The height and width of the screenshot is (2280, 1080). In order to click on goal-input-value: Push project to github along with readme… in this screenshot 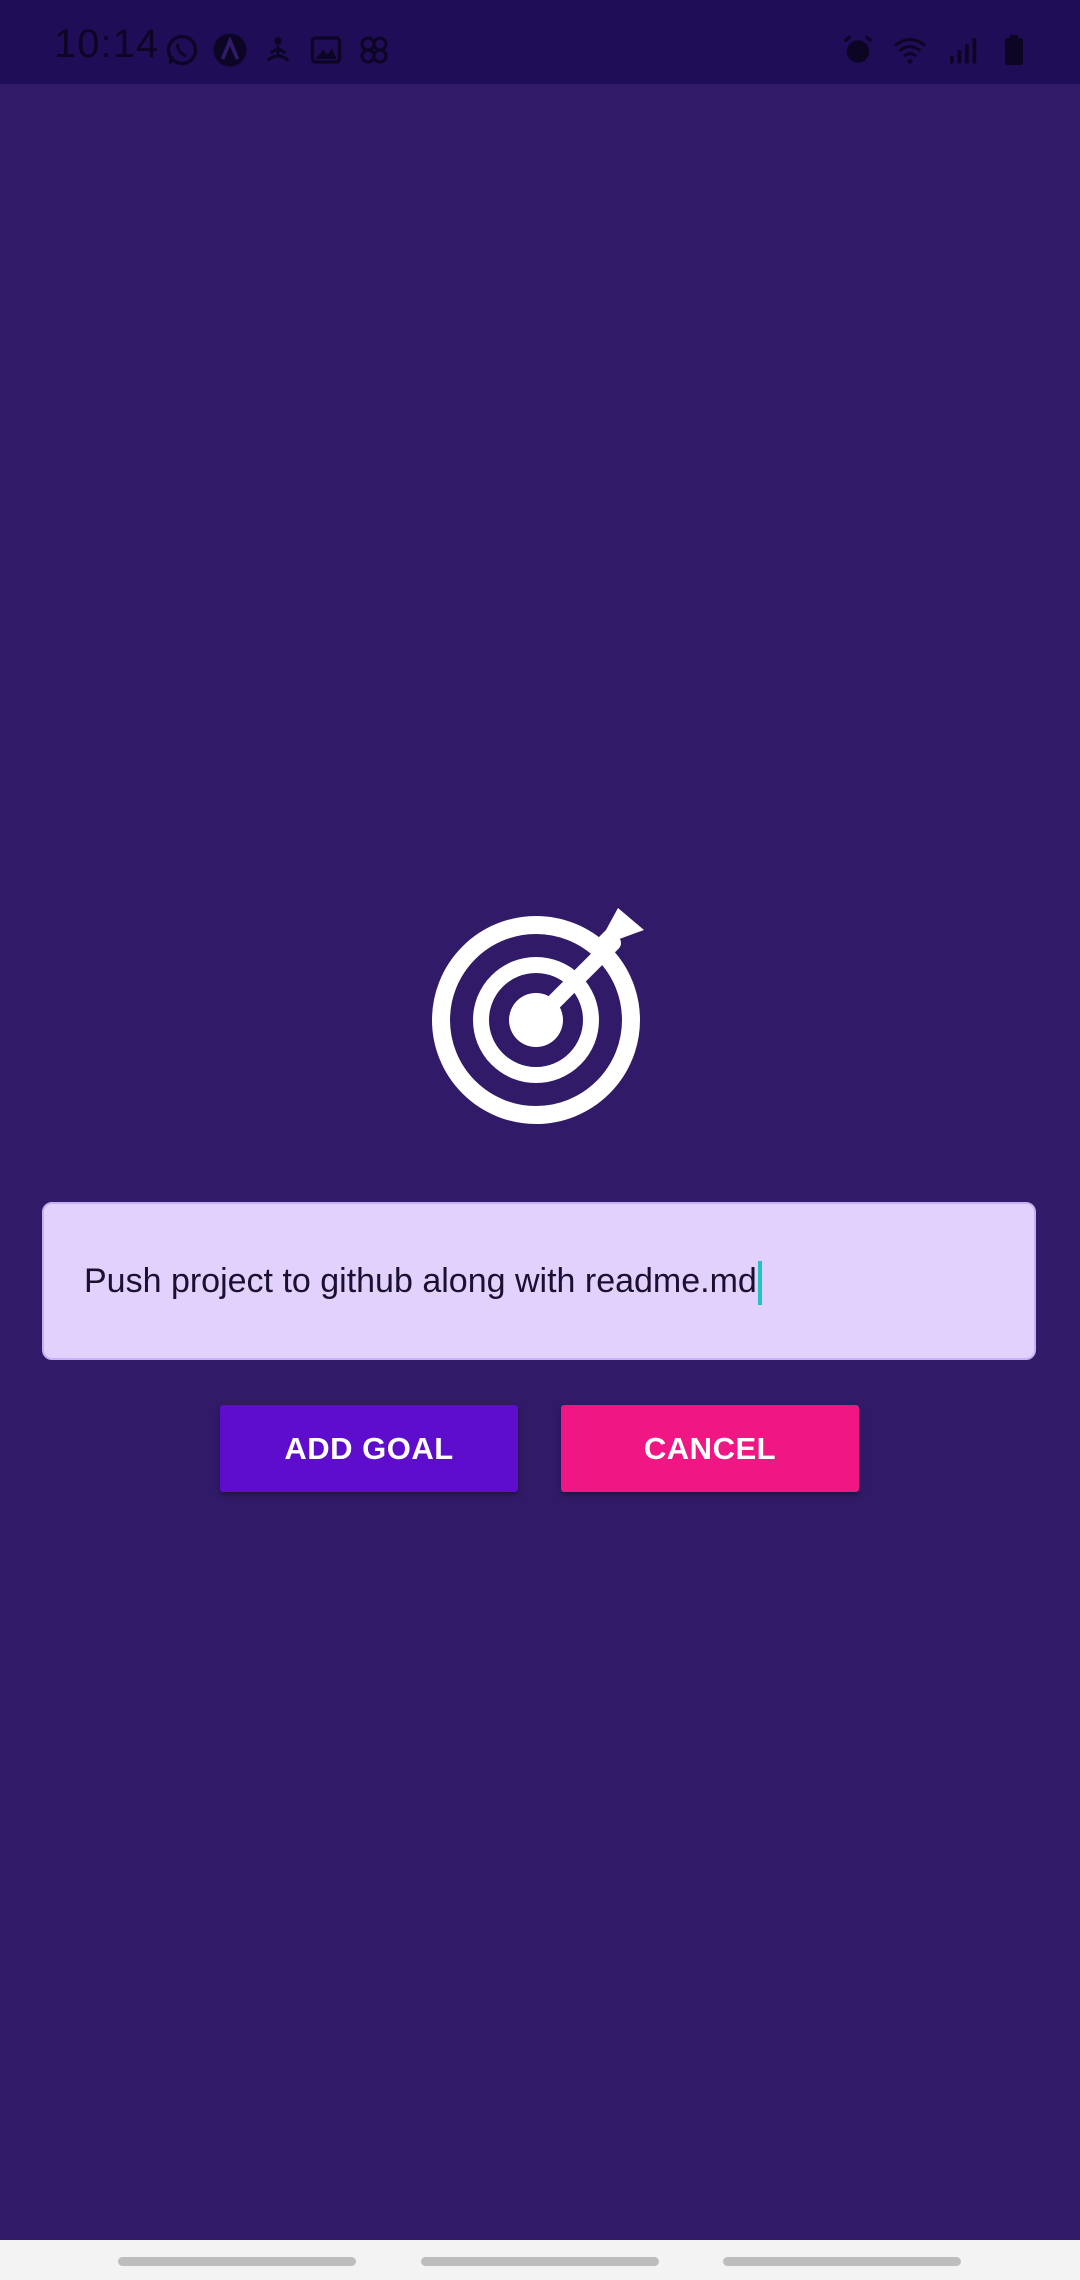, I will do `click(420, 1281)`.